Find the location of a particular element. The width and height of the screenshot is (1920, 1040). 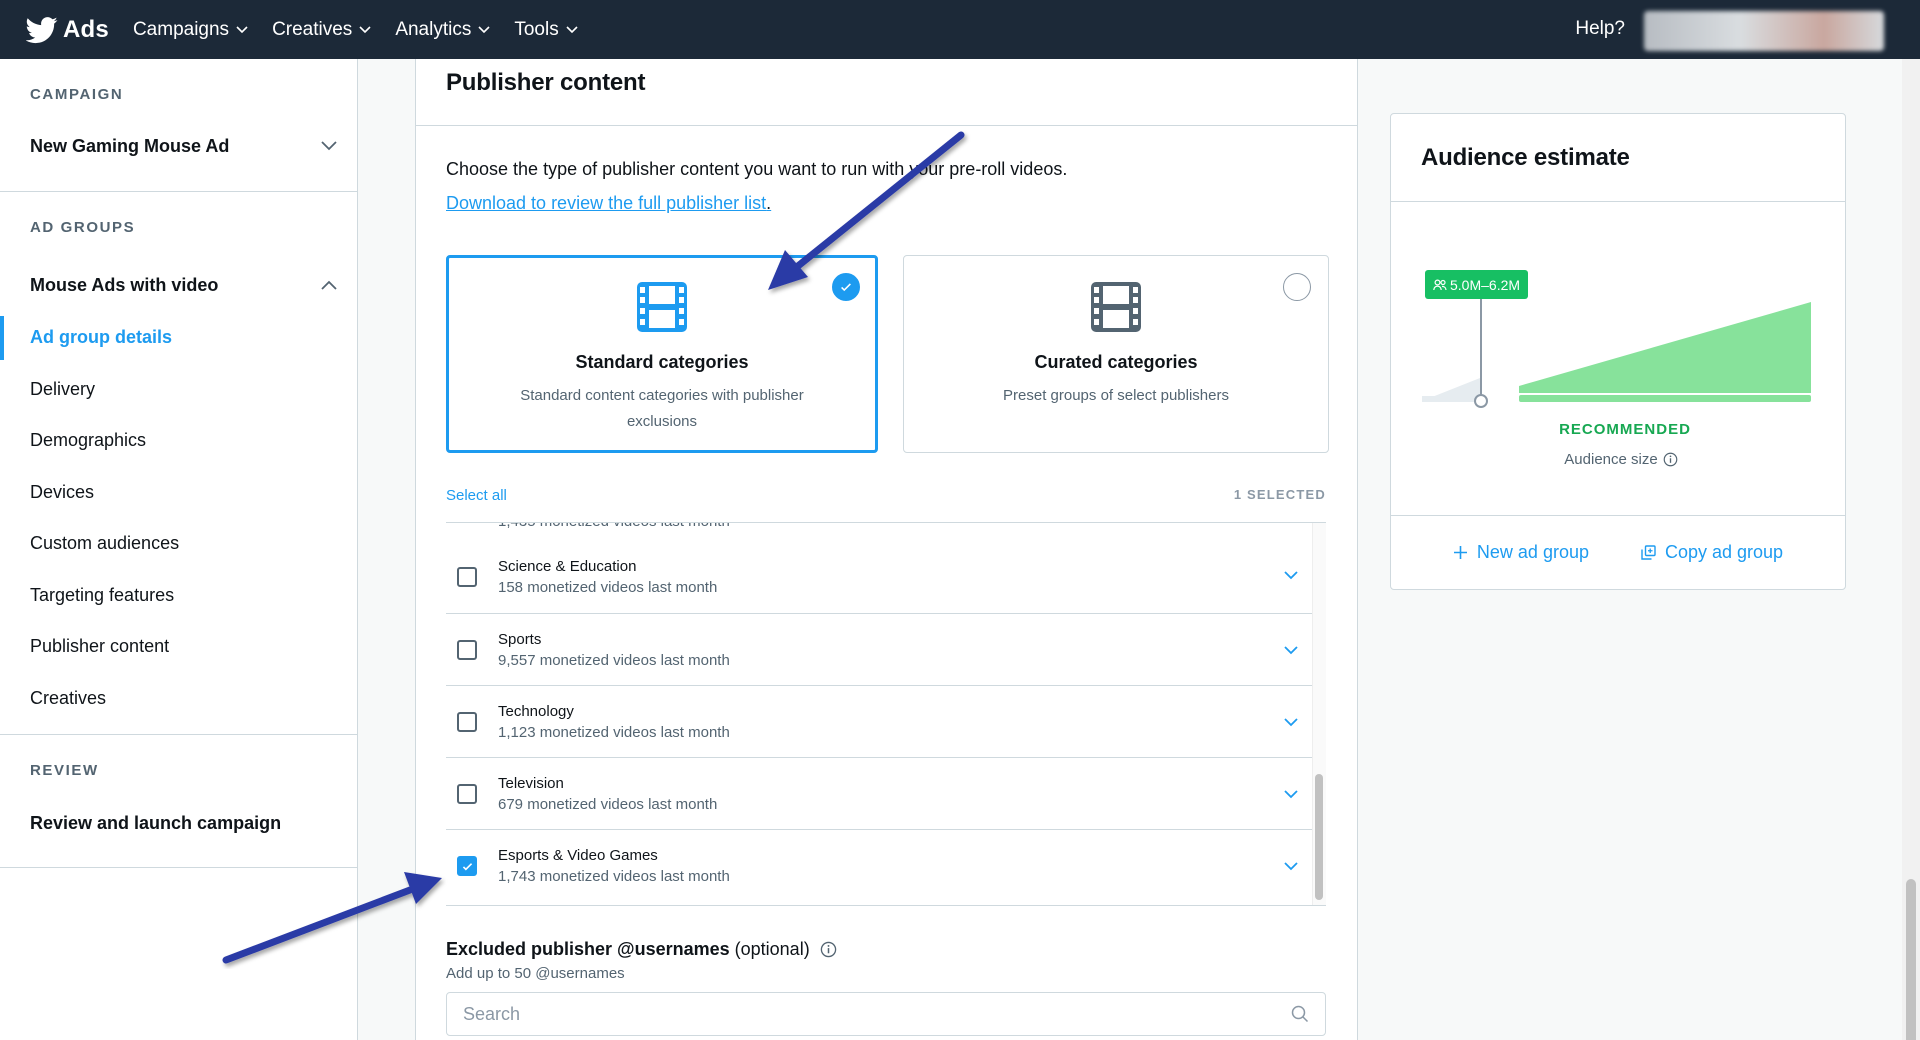

copy-ad-group-label: Copy ad group is located at coordinates (1724, 552).